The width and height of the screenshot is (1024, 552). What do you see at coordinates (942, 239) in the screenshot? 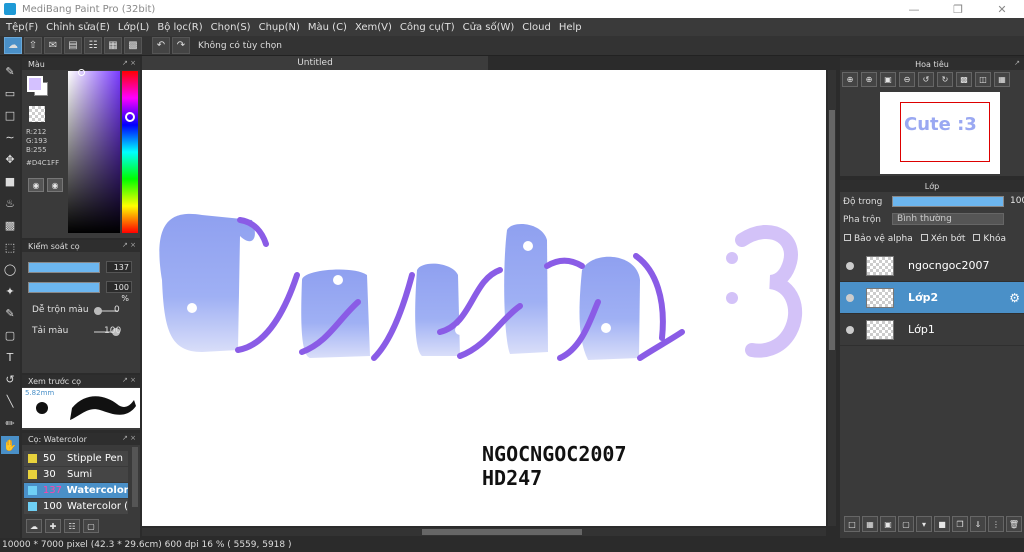
I see `clipping-checkbox: Xén bớt` at bounding box center [942, 239].